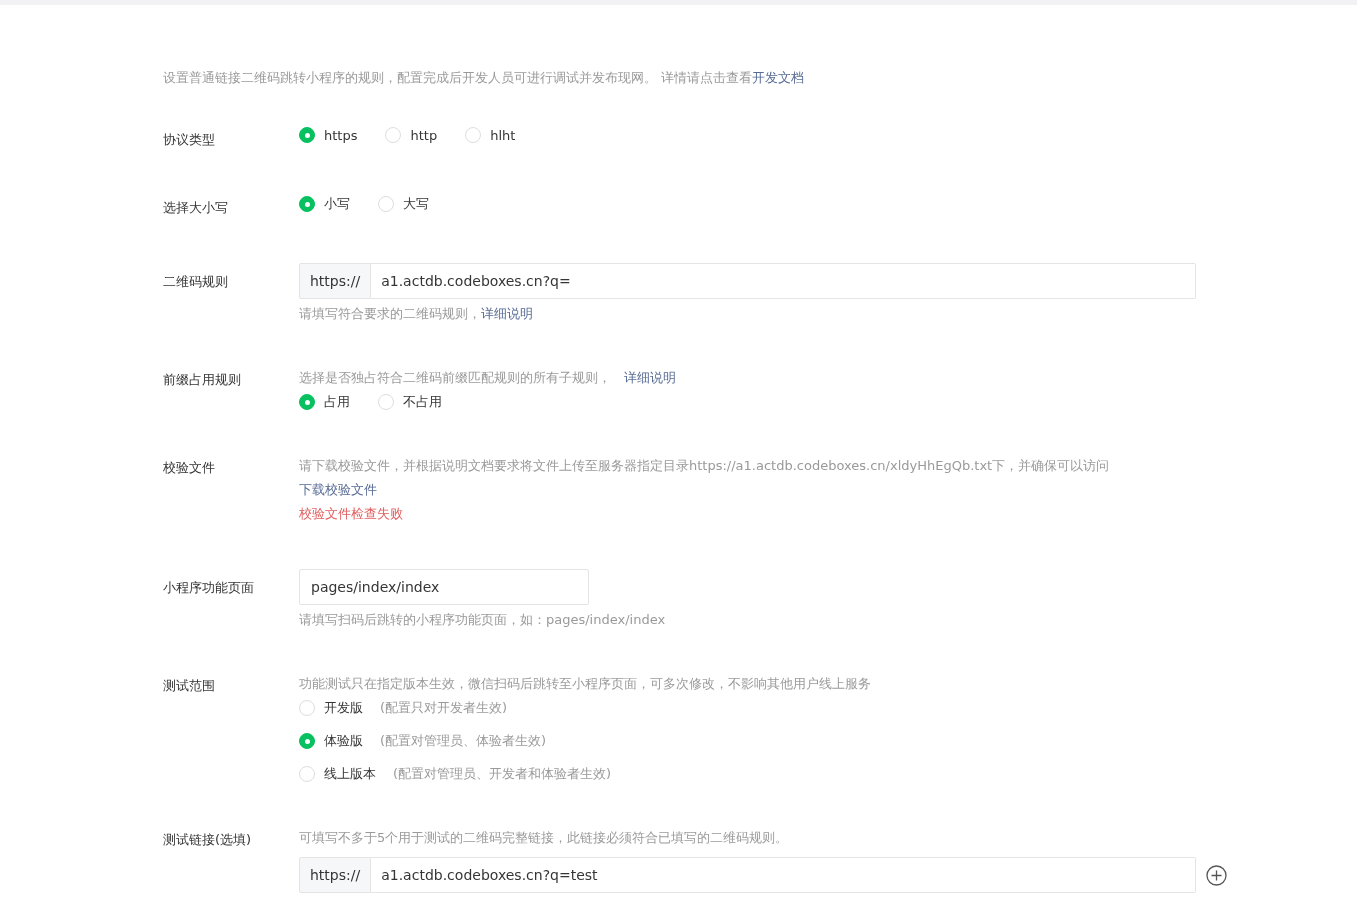 This screenshot has width=1357, height=923. Describe the element at coordinates (544, 838) in the screenshot. I see `description-text: 可填写不多于5个用于测试的二维码完整链接，此链接必须符合已填写的二维码规则。` at that location.